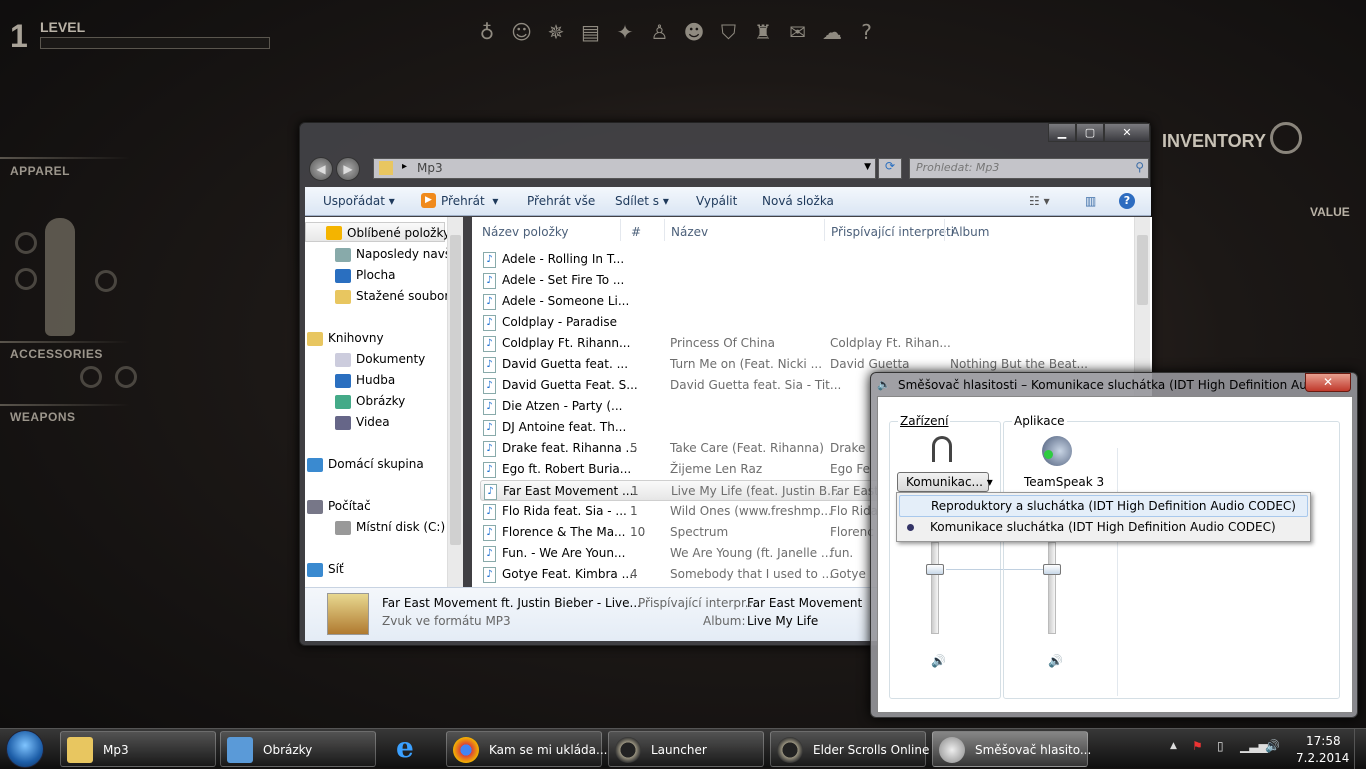  I want to click on taskbar-item: Launcher, so click(686, 749).